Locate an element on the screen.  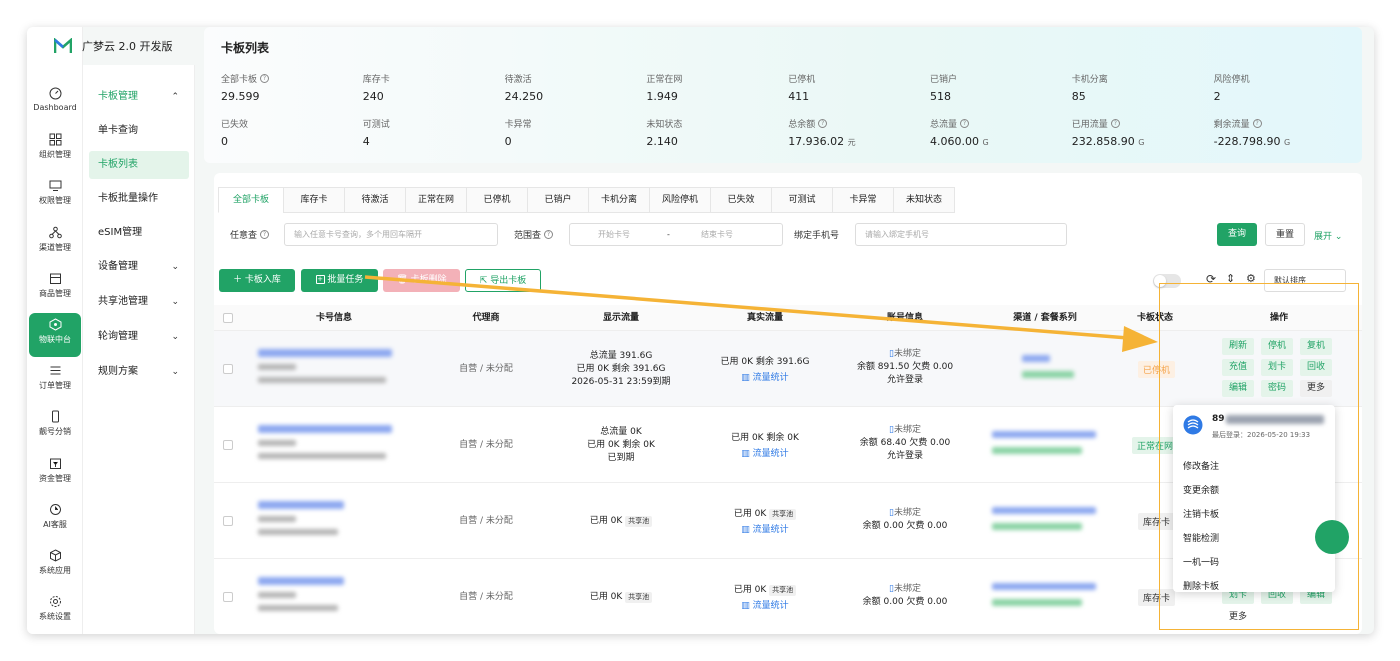
tab-11: 未知状态 is located at coordinates (924, 200).